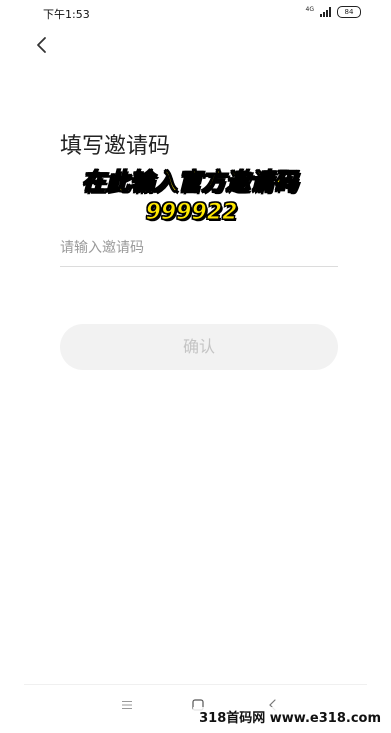  I want to click on watermark: 318首码网 www.e318.com, so click(290, 719).